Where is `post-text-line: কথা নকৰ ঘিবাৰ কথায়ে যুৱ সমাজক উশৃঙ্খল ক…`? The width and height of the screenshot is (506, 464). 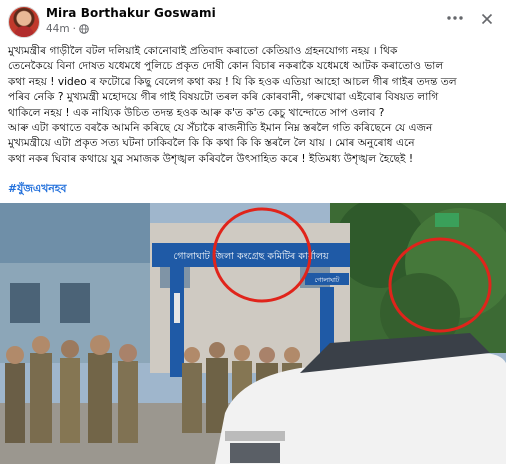 post-text-line: কথা নকৰ ঘিবাৰ কথায়ে যুৱ সমাজক উশৃঙ্খল ক… is located at coordinates (211, 158).